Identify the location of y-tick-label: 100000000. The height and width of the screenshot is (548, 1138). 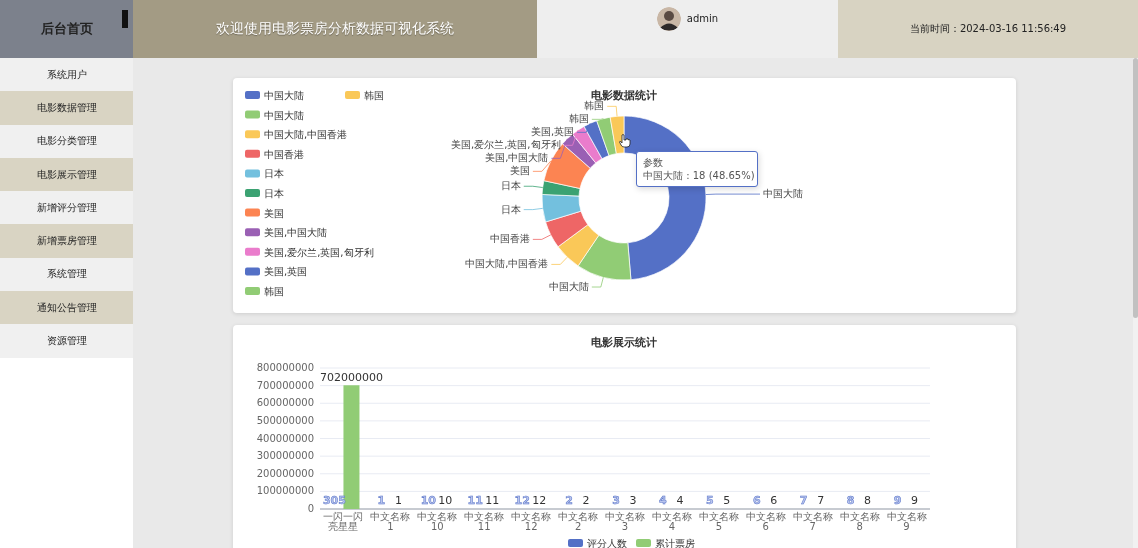
(285, 491).